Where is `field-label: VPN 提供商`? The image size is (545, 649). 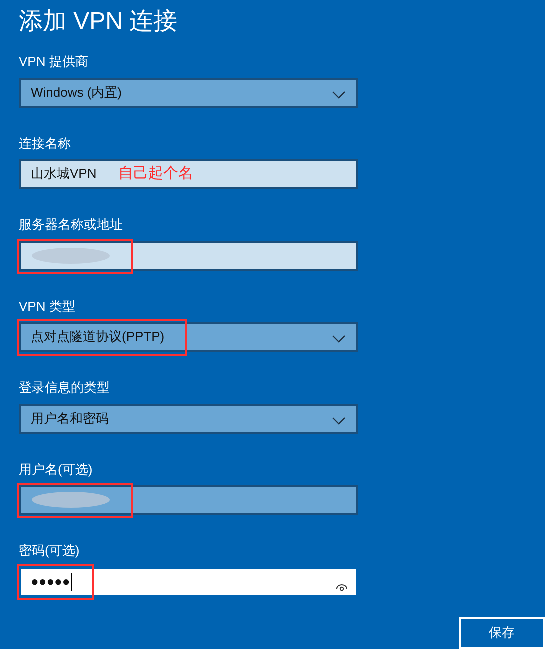
field-label: VPN 提供商 is located at coordinates (54, 62).